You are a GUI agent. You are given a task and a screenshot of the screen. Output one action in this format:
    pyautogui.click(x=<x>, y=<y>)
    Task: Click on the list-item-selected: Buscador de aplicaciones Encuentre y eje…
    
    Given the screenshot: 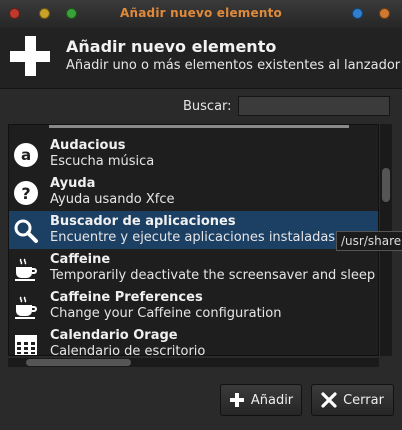 What is the action you would take?
    pyautogui.click(x=193, y=230)
    